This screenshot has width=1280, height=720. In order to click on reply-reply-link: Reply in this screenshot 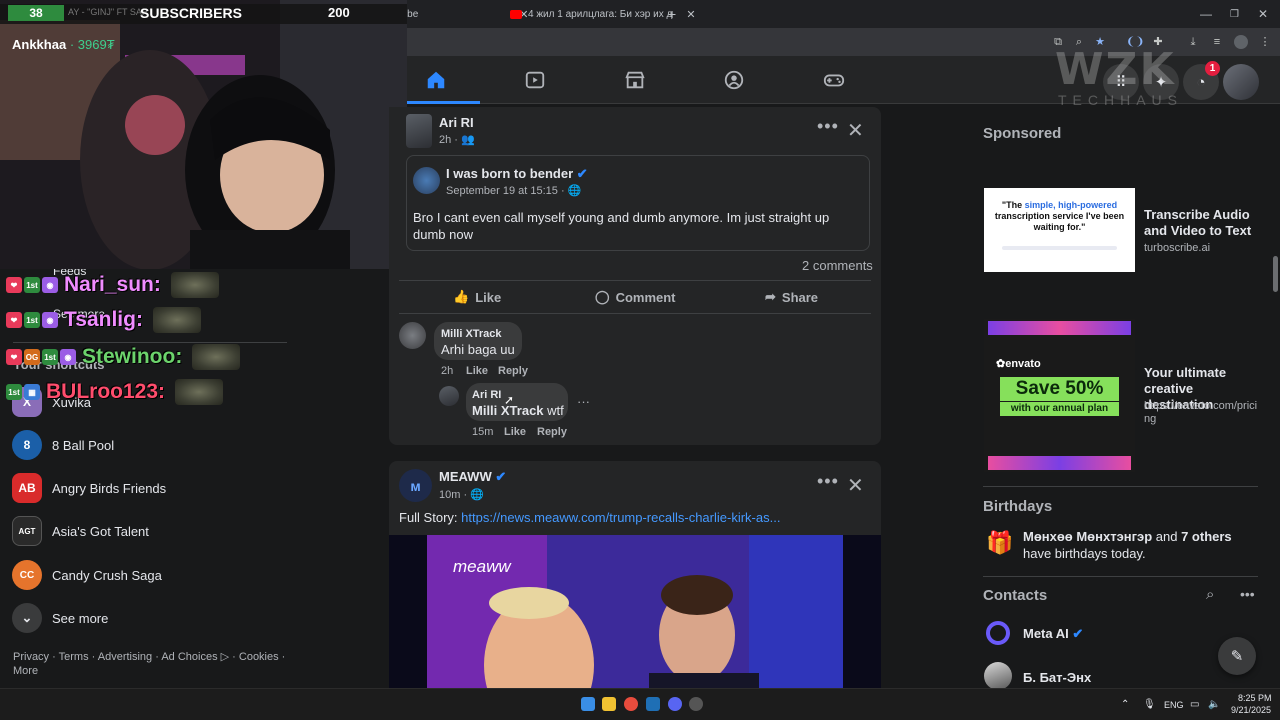, I will do `click(552, 432)`.